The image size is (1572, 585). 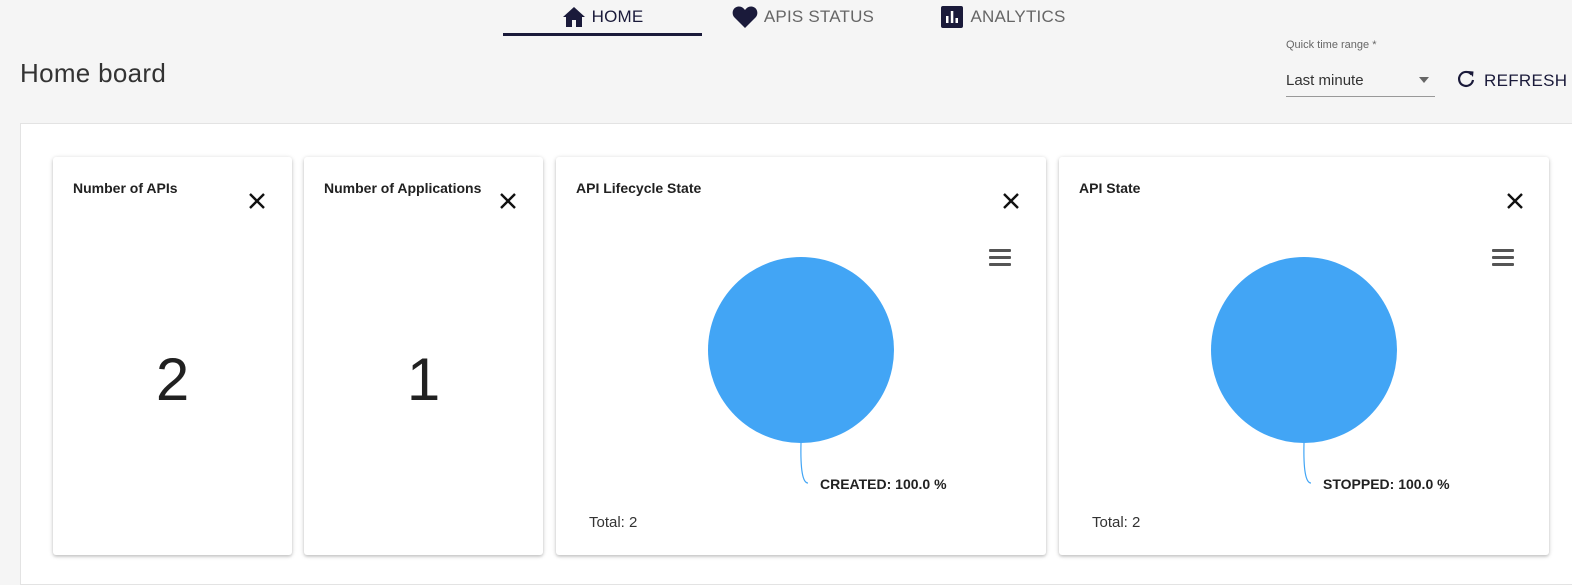 What do you see at coordinates (1325, 80) in the screenshot?
I see `time-range-value: Last minute` at bounding box center [1325, 80].